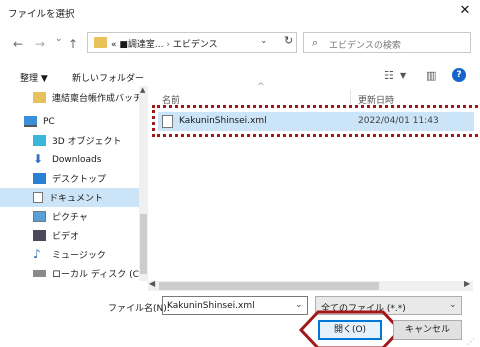 This screenshot has height=347, width=480. I want to click on sidebar-item-label: 連結稟台帳作成バッチ, so click(97, 99).